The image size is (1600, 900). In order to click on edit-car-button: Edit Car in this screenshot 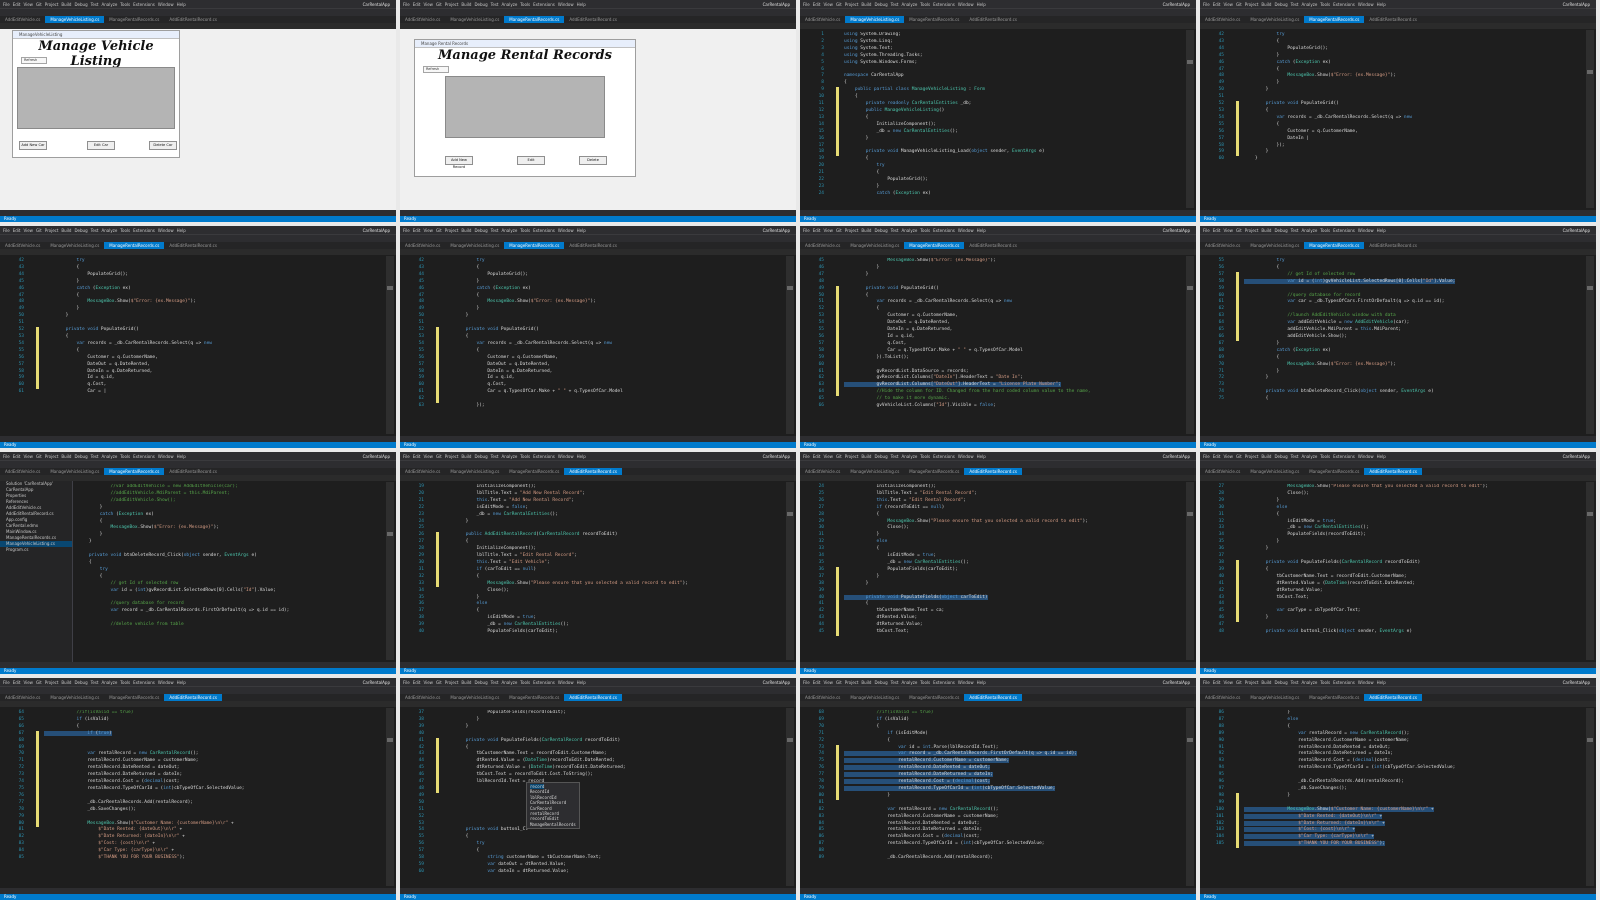, I will do `click(101, 145)`.